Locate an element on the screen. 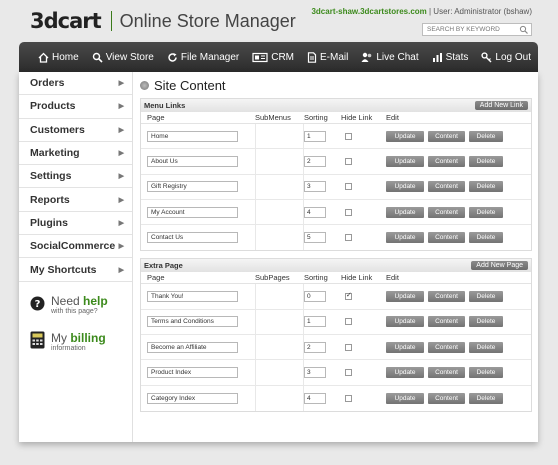 The image size is (558, 465). magnifier-icon is located at coordinates (97, 57).